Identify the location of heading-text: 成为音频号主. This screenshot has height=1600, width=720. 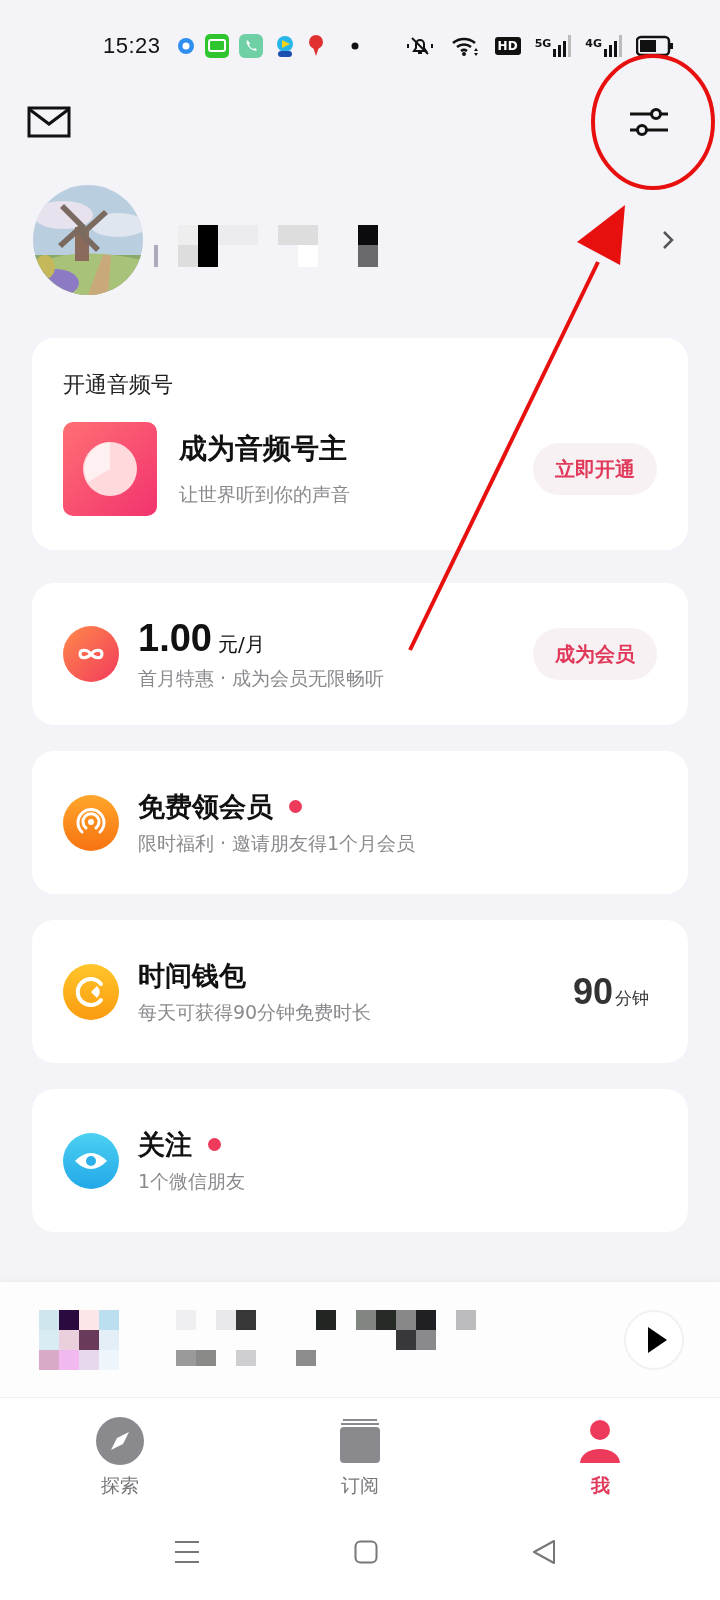
(263, 449).